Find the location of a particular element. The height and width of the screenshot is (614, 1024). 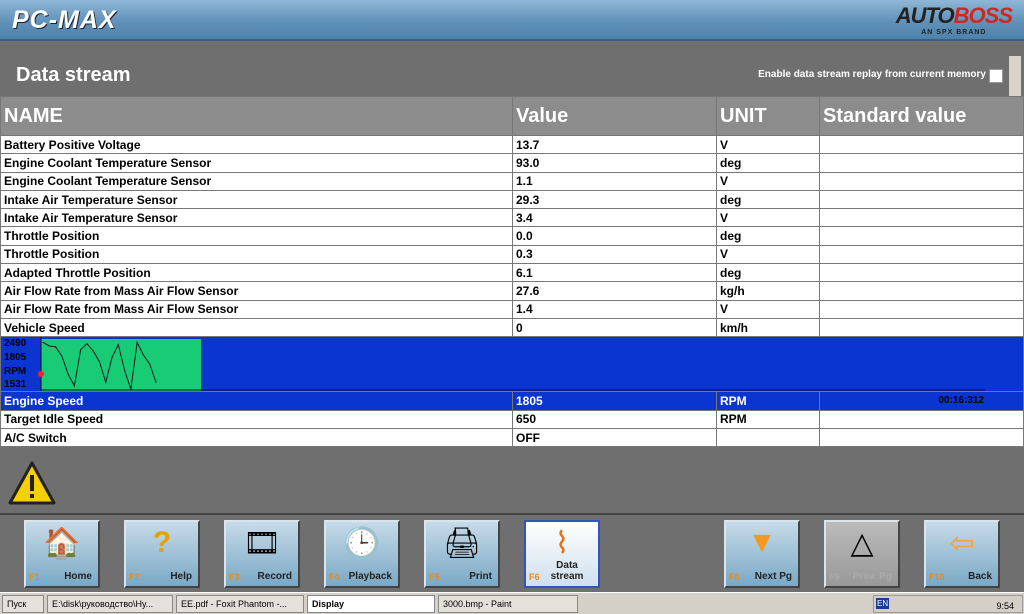

rpm-graph: 2490 1805 RPM 1531 is located at coordinates (494, 364).